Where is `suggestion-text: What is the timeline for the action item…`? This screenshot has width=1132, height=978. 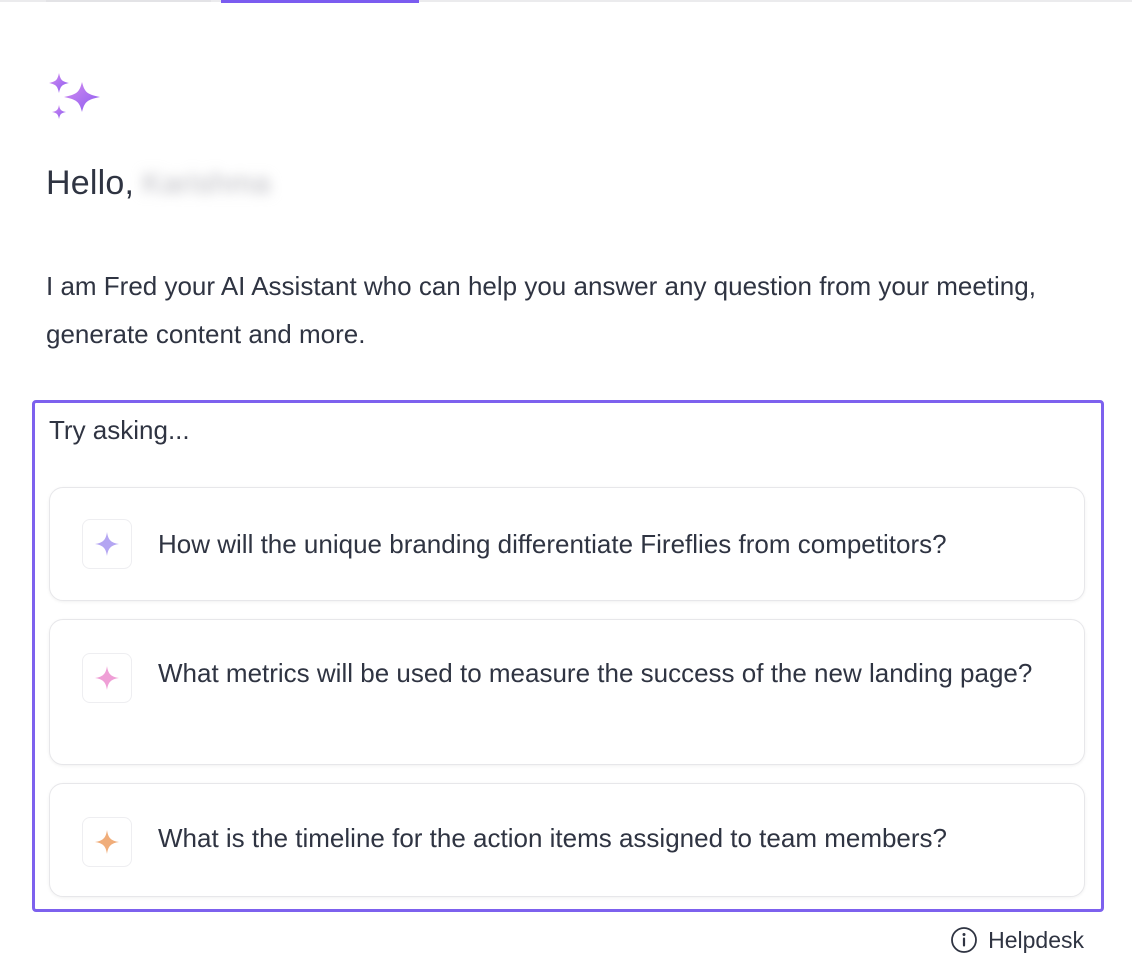 suggestion-text: What is the timeline for the action item… is located at coordinates (553, 838).